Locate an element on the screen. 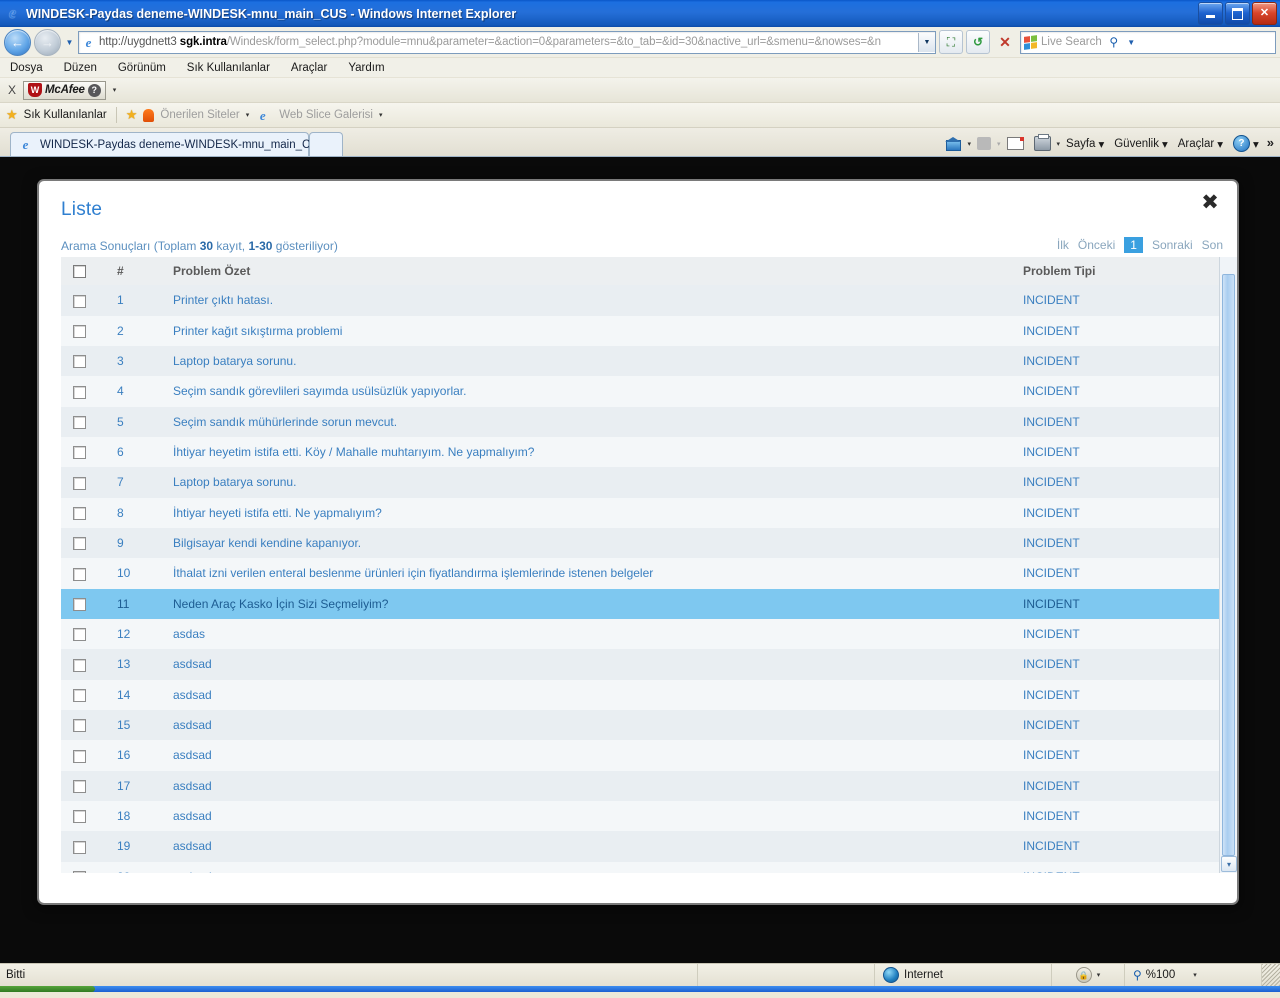 The image size is (1280, 998). mail-button is located at coordinates (1015, 143).